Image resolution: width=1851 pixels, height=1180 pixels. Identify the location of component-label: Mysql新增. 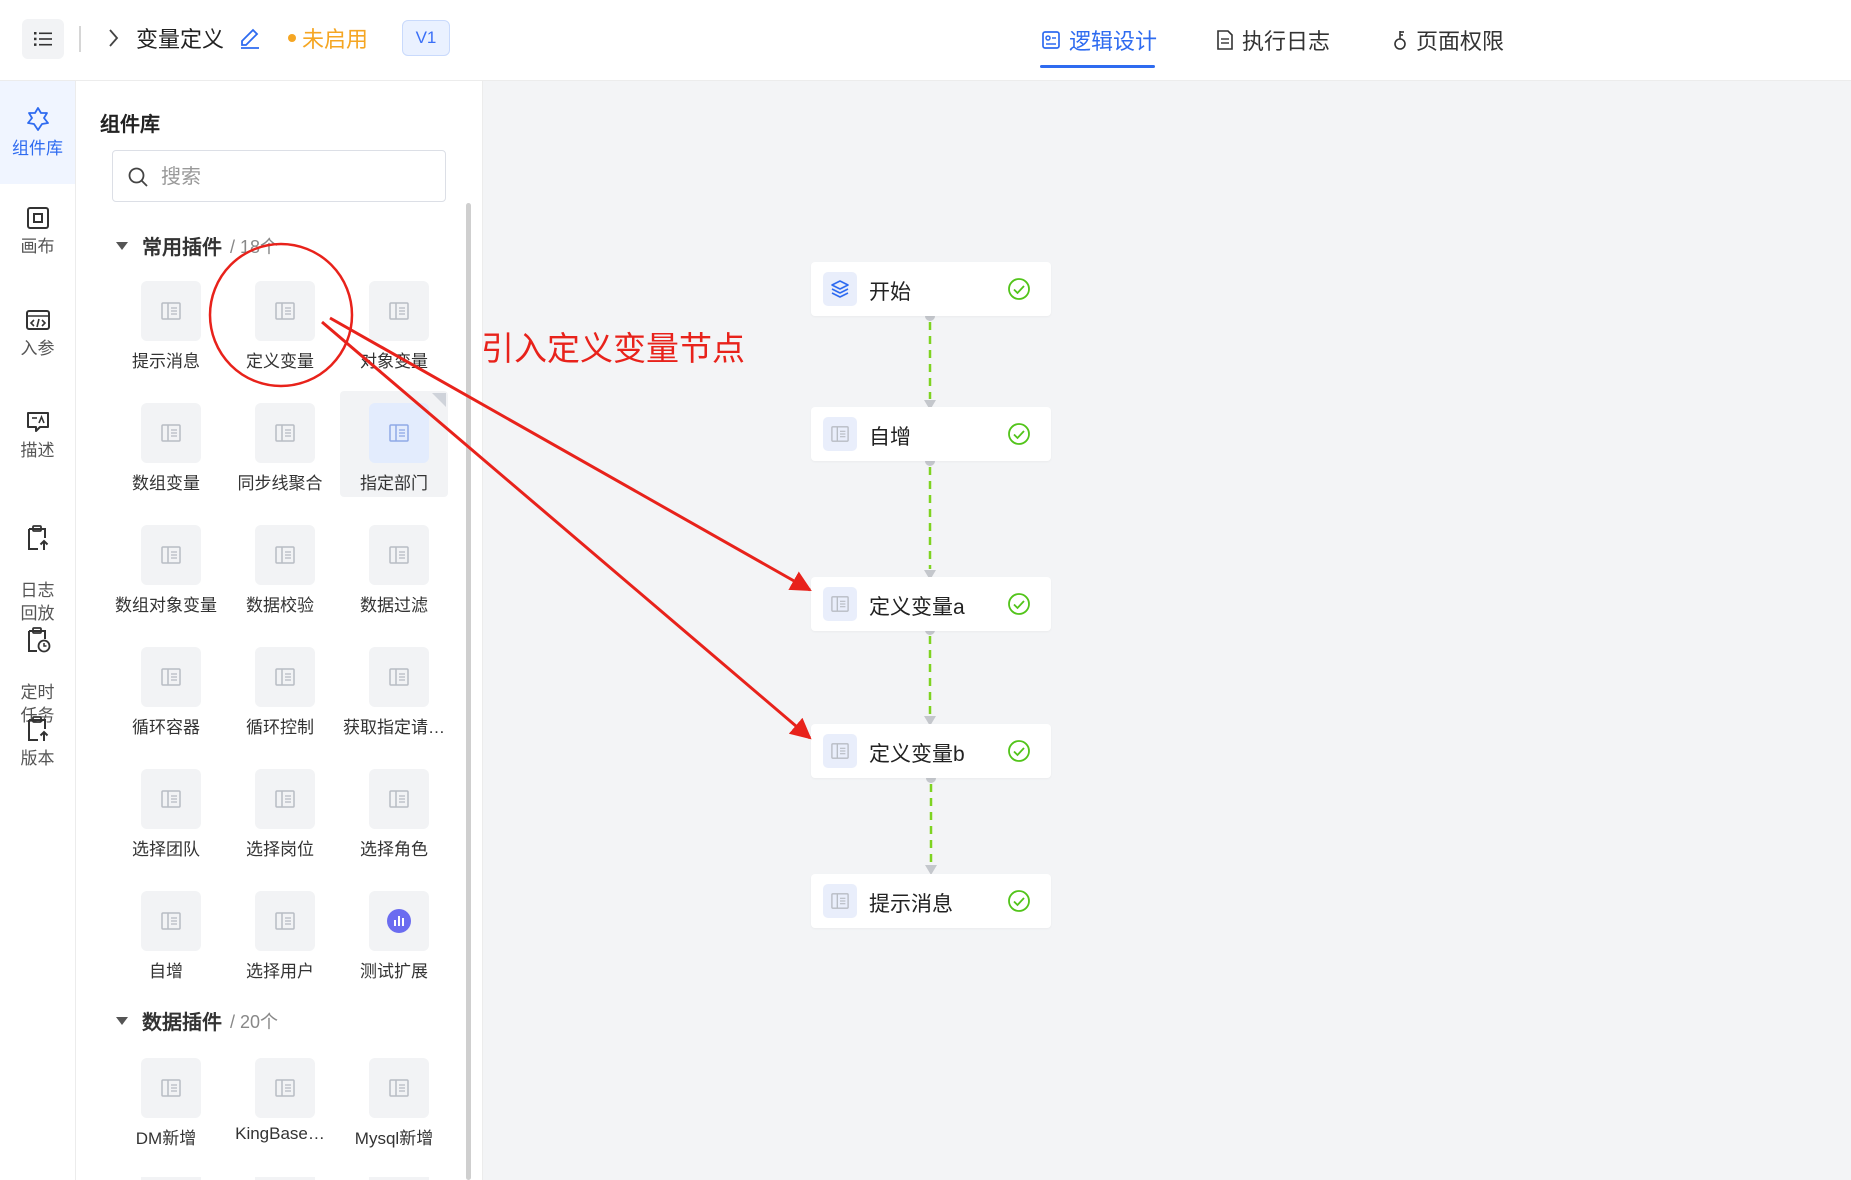
(394, 1138).